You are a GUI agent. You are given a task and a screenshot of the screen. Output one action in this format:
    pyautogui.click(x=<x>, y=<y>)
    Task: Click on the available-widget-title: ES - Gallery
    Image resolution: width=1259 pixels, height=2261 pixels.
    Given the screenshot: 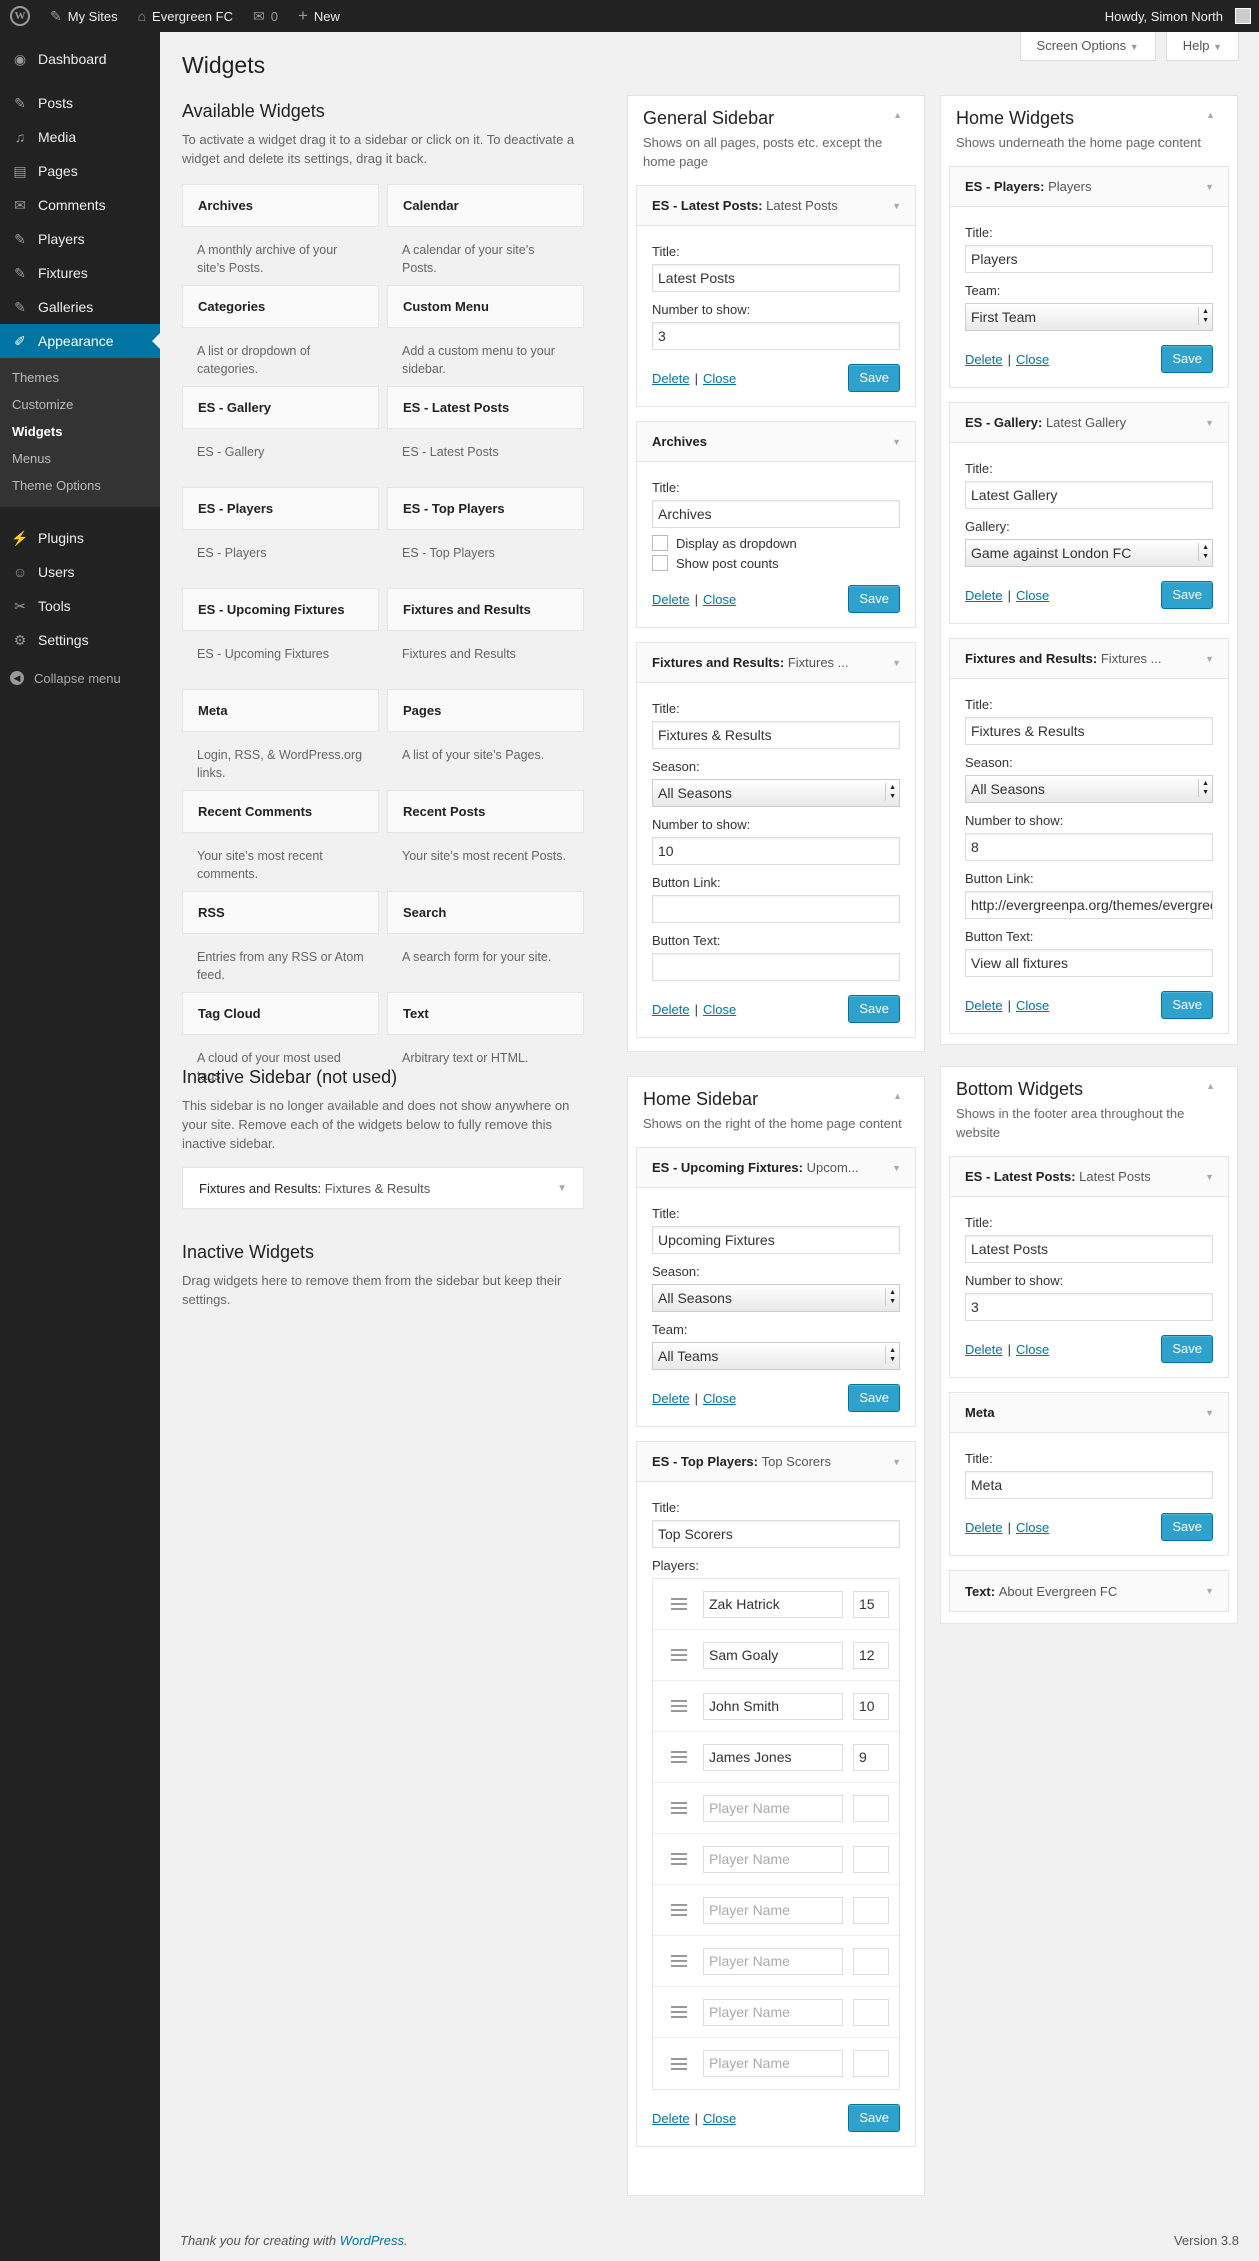 What is the action you would take?
    pyautogui.click(x=280, y=407)
    